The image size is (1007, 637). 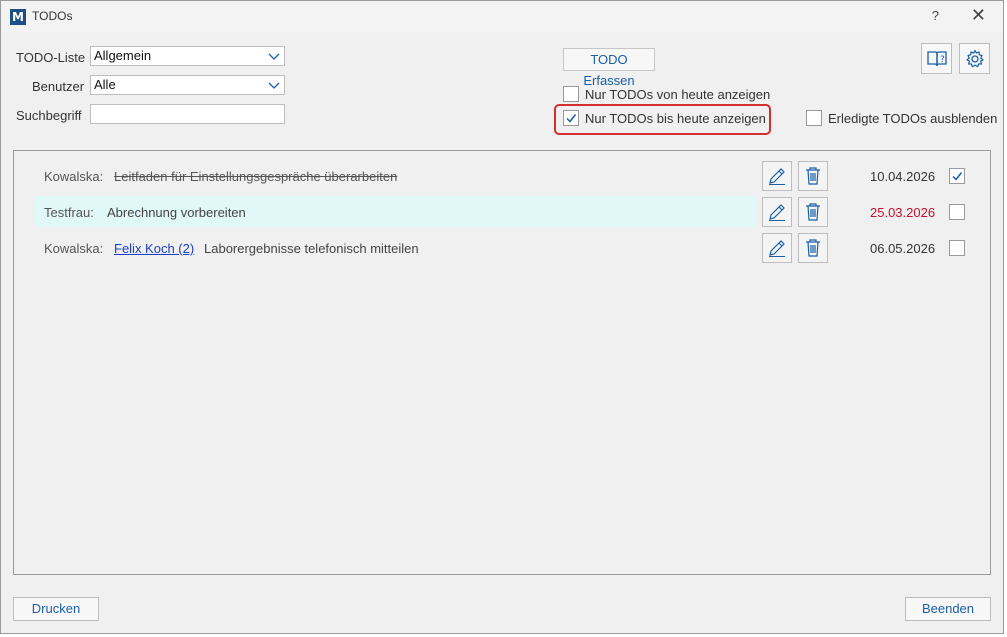 What do you see at coordinates (903, 248) in the screenshot?
I see `todo-date: 06.05.2026` at bounding box center [903, 248].